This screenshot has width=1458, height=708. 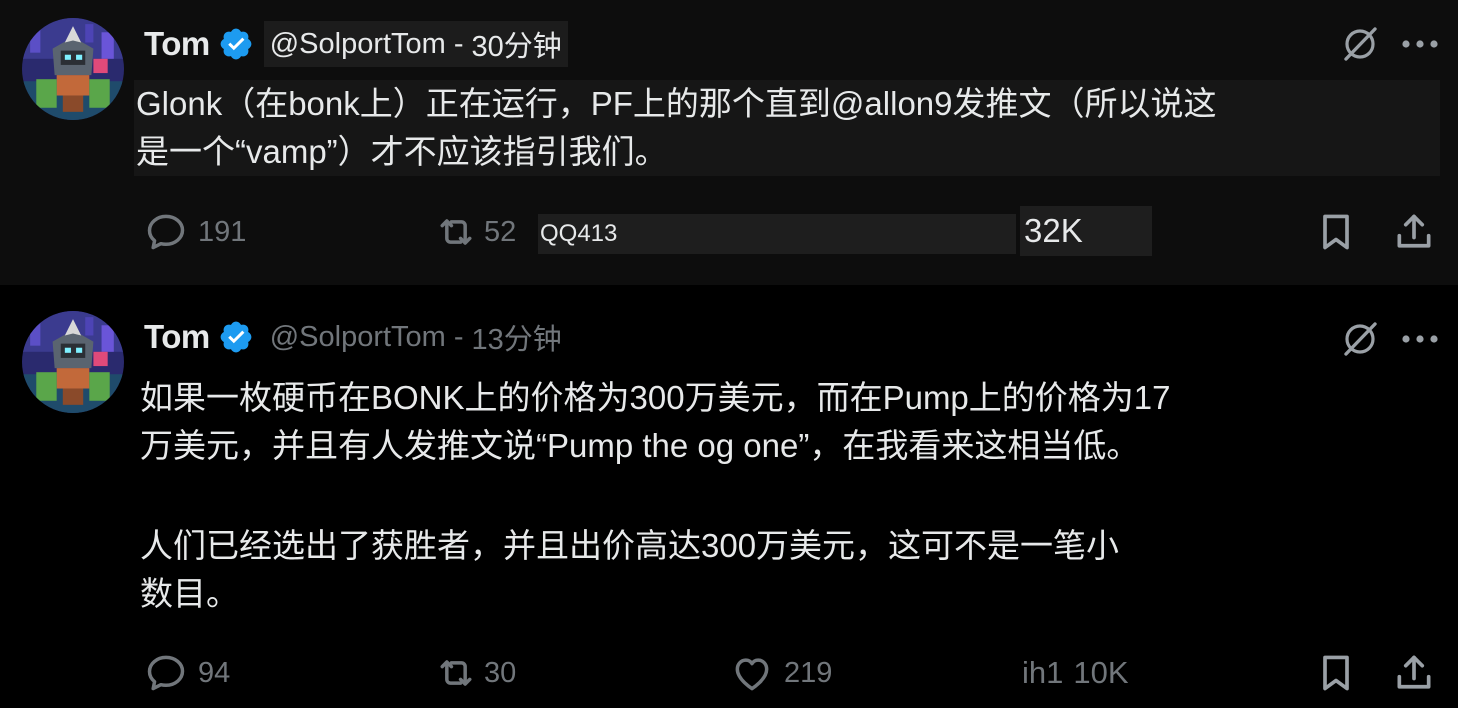 What do you see at coordinates (195, 232) in the screenshot?
I see `reply-button: 191` at bounding box center [195, 232].